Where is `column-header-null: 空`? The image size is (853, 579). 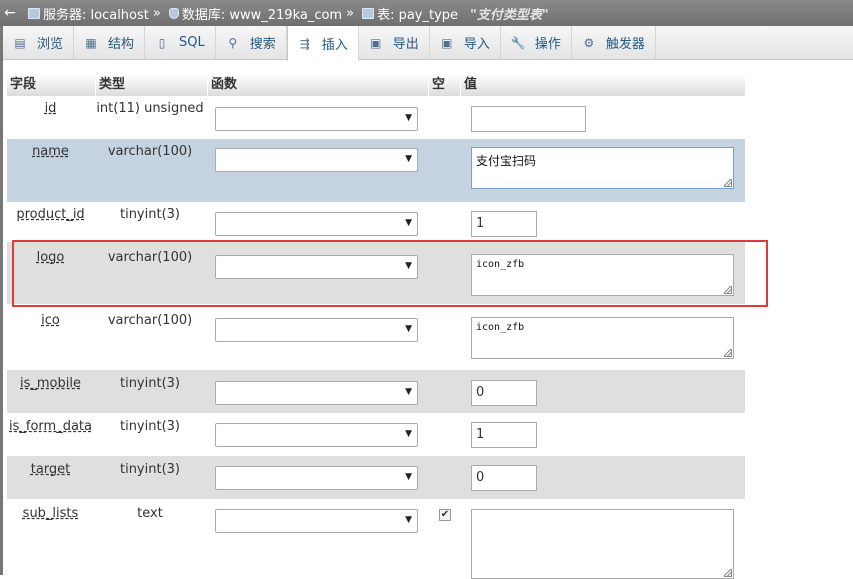
column-header-null: 空 is located at coordinates (445, 85).